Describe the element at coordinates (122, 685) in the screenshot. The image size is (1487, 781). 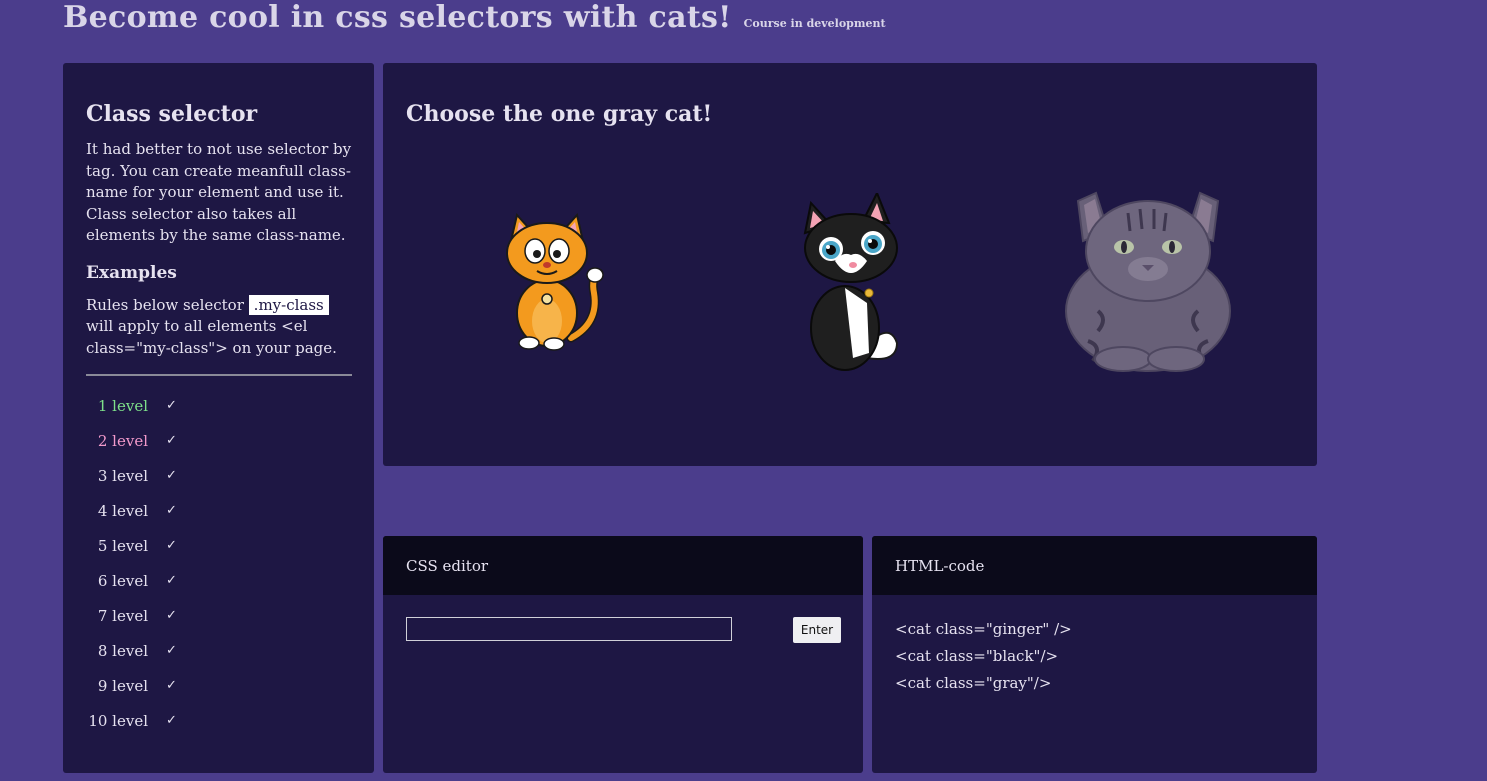
I see `level-label: 9 level` at that location.